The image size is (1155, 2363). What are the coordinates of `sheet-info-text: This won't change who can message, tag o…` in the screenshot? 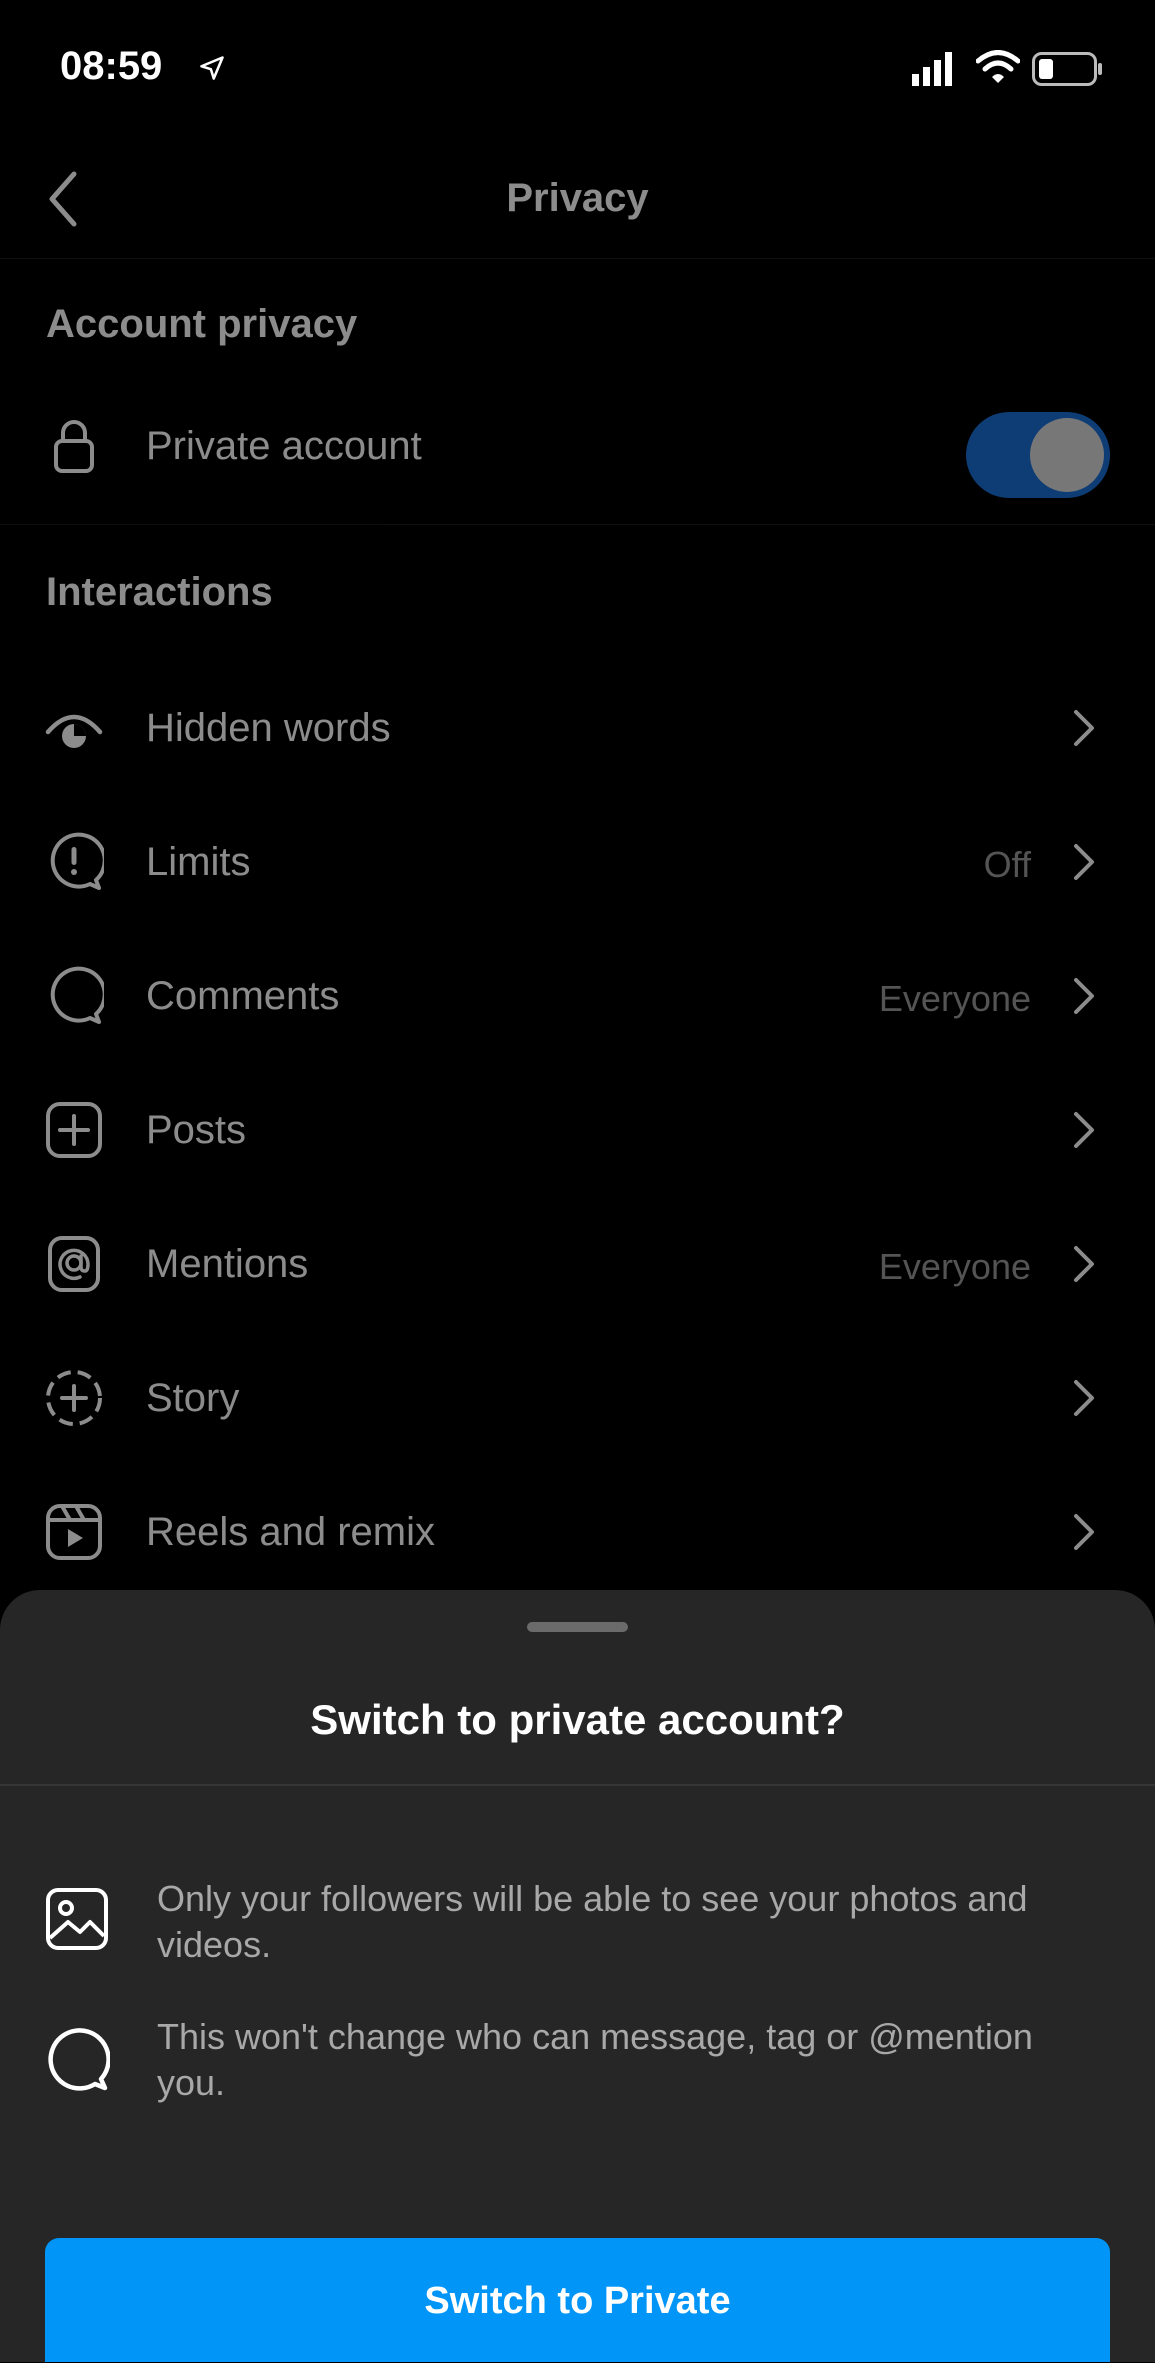 It's located at (595, 2059).